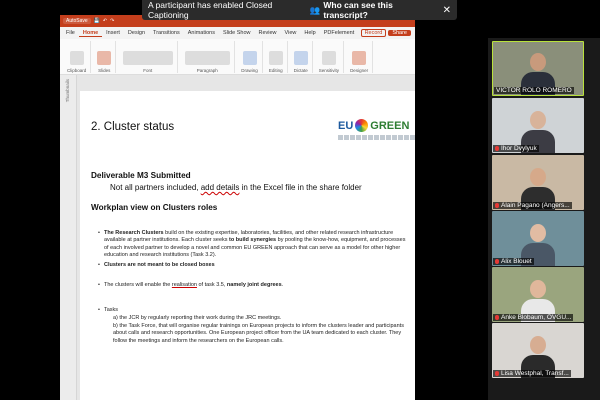 Image resolution: width=600 pixels, height=400 pixels. I want to click on participant-tile: Alix Blouet, so click(538, 238).